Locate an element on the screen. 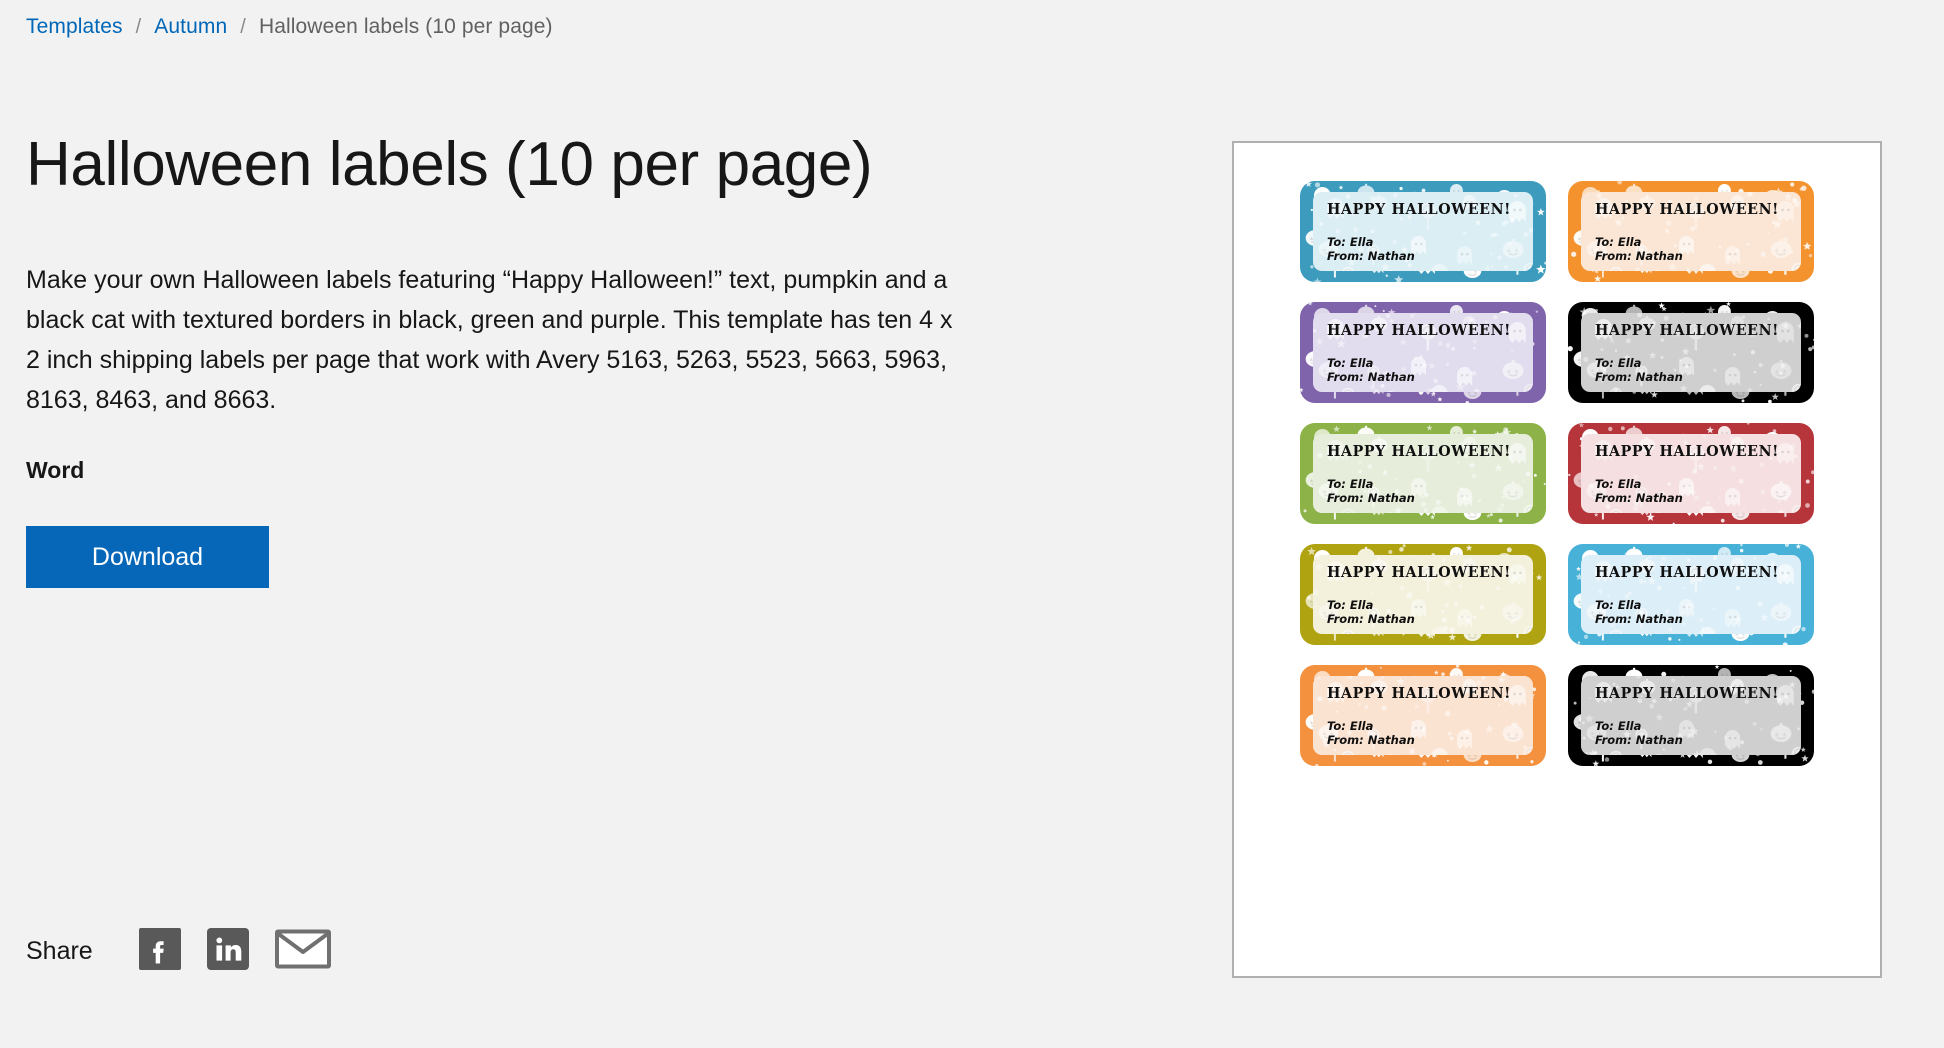 Image resolution: width=1944 pixels, height=1048 pixels. download-button: Download is located at coordinates (147, 557).